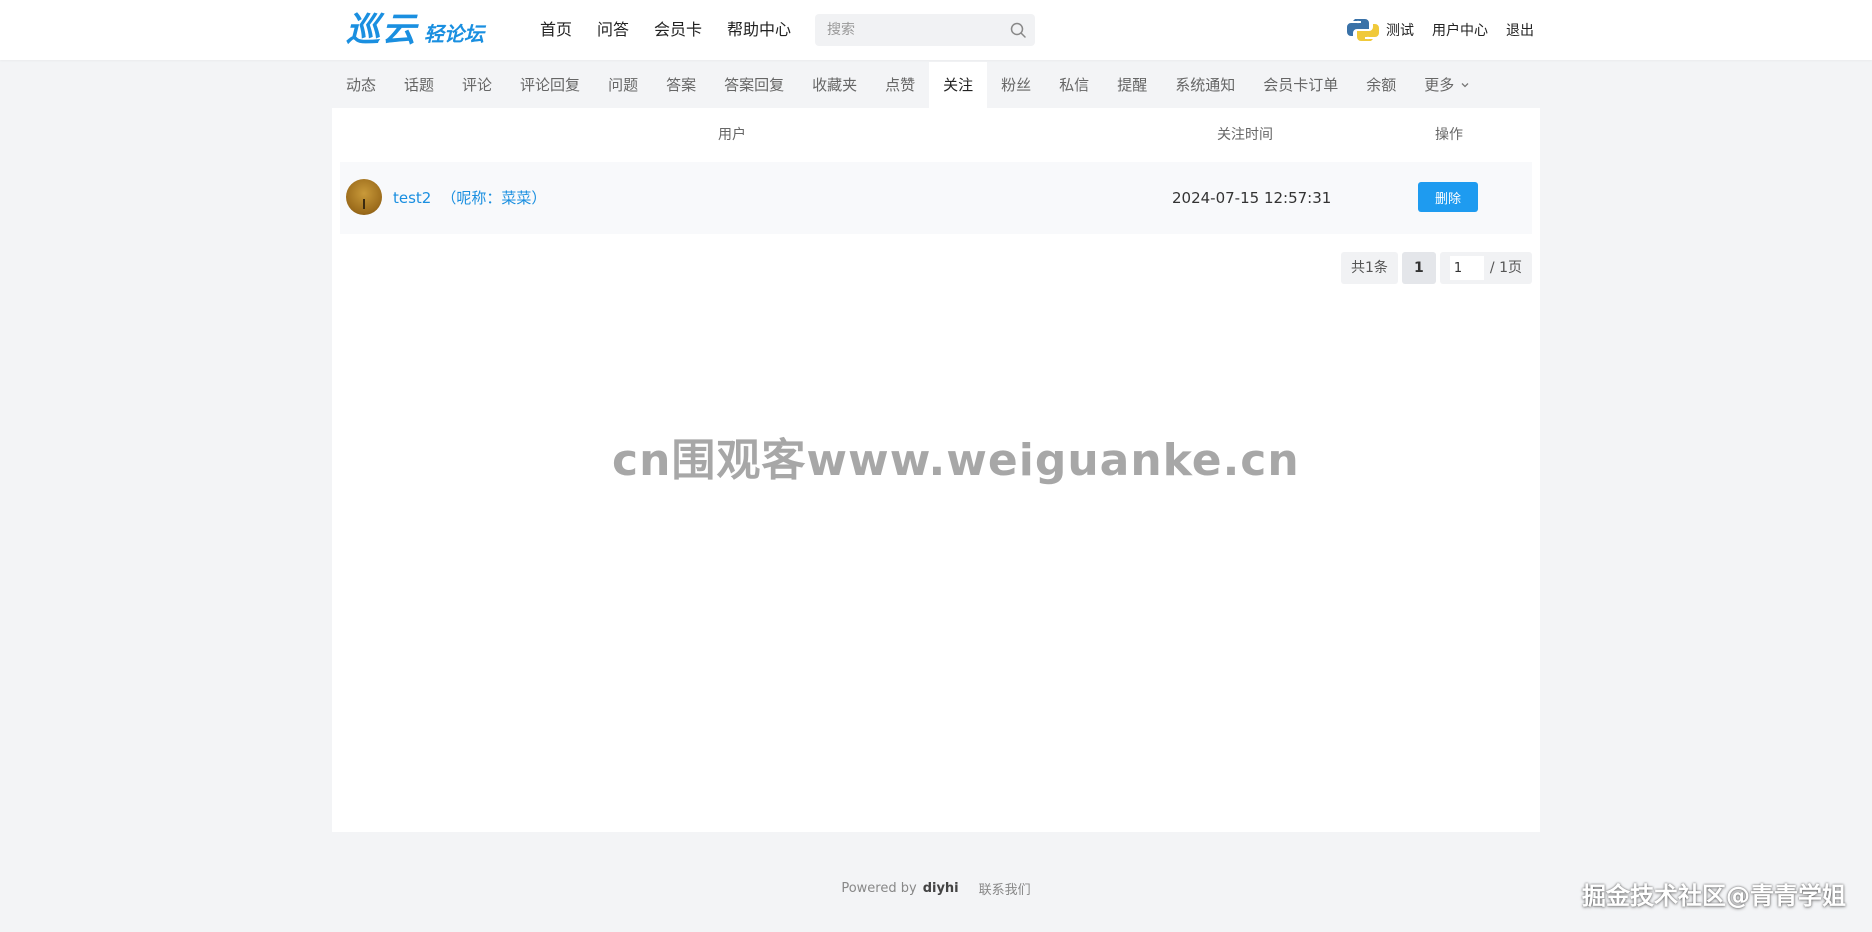  Describe the element at coordinates (613, 30) in the screenshot. I see `nav-qa: 问答` at that location.